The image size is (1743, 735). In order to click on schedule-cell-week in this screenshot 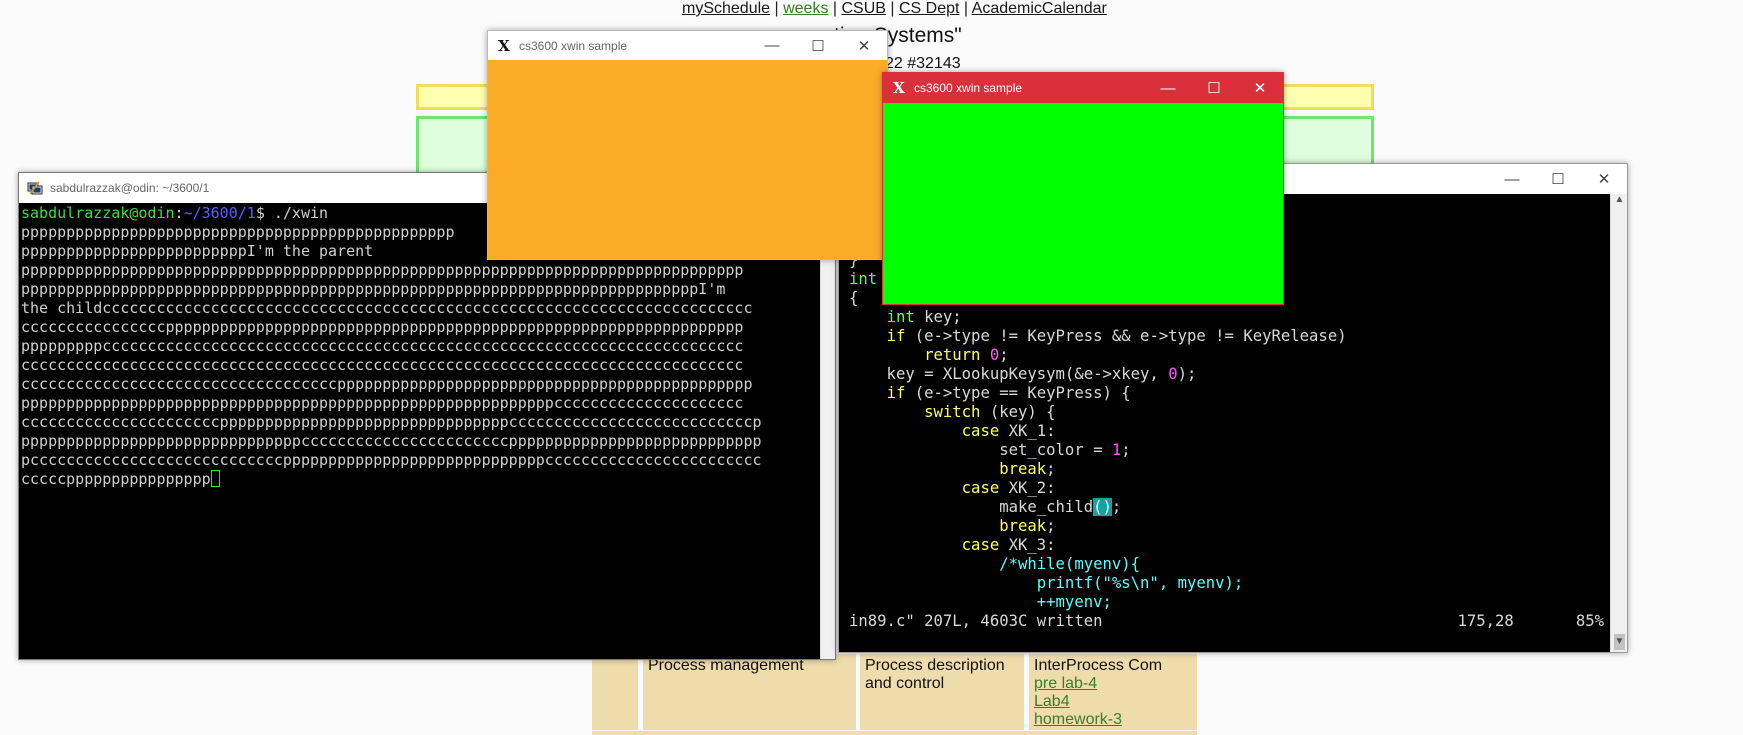, I will do `click(615, 692)`.